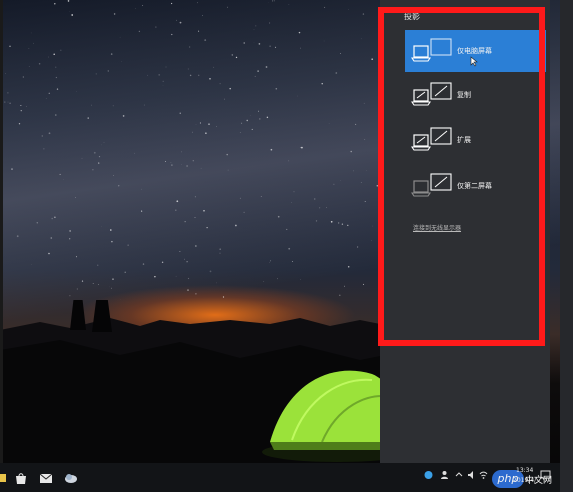  I want to click on store-icon, so click(21, 477).